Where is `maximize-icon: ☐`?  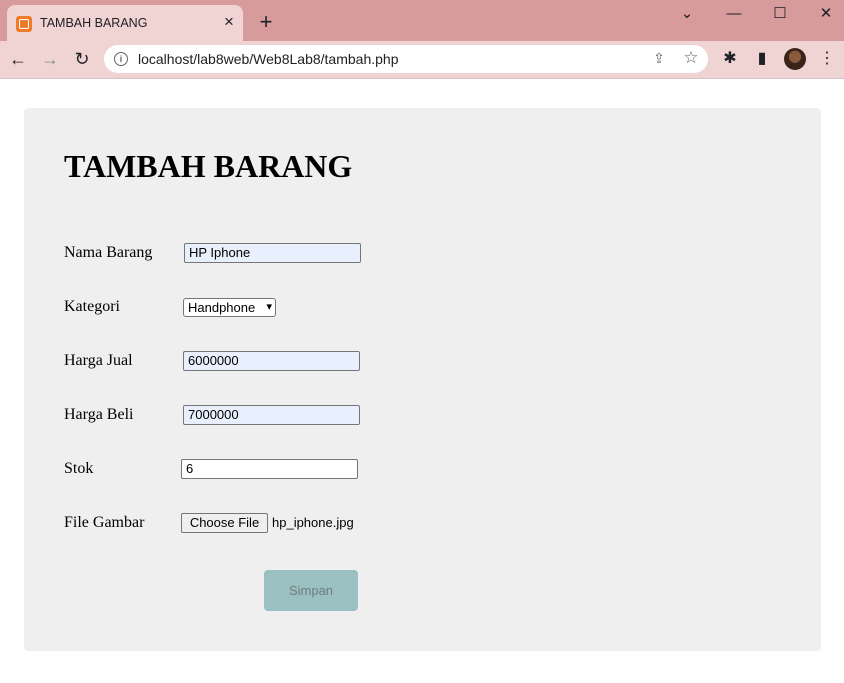
maximize-icon: ☐ is located at coordinates (780, 14).